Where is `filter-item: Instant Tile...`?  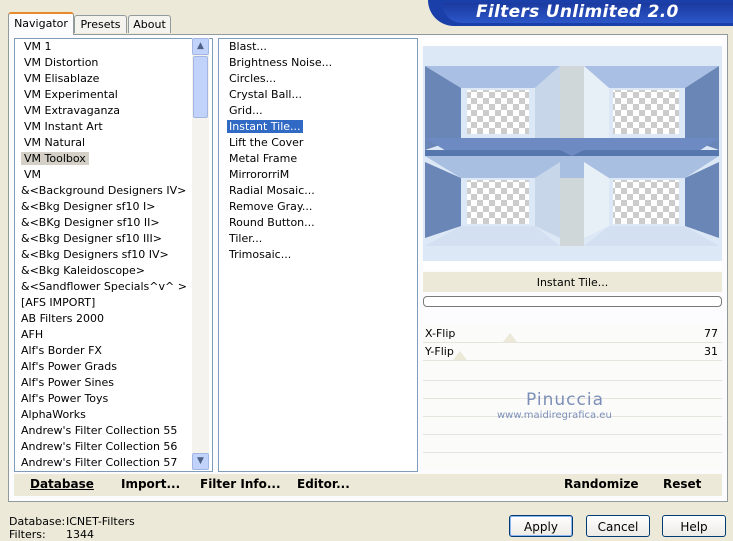 filter-item: Instant Tile... is located at coordinates (318, 127).